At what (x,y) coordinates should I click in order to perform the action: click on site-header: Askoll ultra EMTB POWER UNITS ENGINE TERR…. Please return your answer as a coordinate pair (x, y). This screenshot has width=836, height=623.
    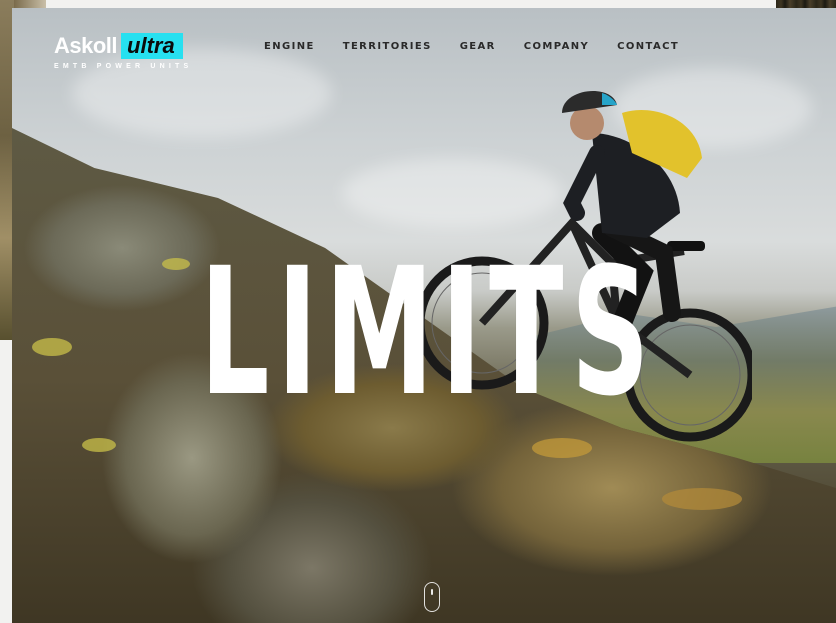
    Looking at the image, I should click on (394, 48).